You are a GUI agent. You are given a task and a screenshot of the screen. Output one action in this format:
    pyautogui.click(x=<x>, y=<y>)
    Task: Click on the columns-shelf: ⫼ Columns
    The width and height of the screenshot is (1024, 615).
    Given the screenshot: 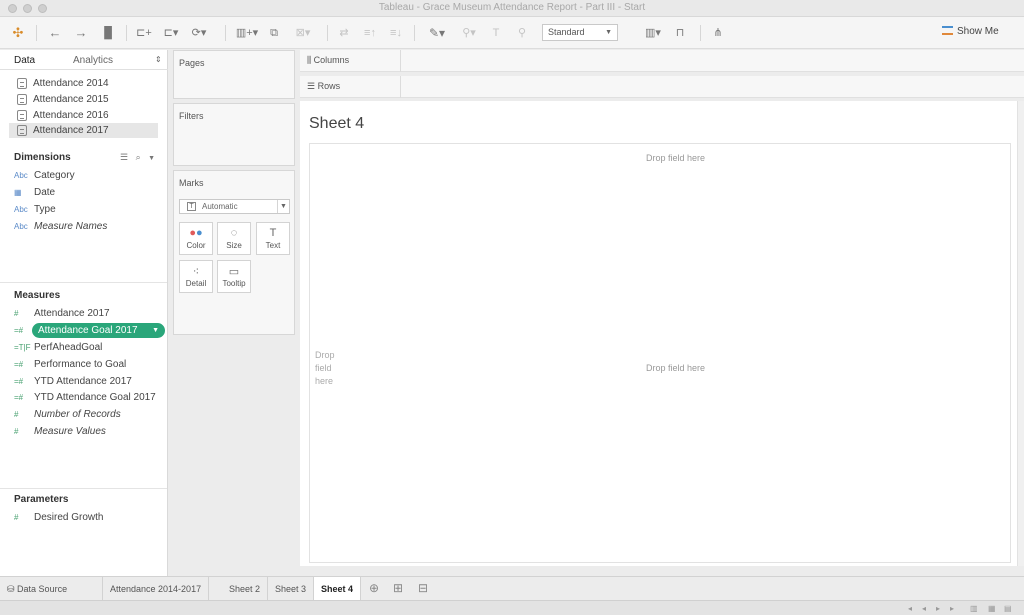 What is the action you would take?
    pyautogui.click(x=662, y=61)
    